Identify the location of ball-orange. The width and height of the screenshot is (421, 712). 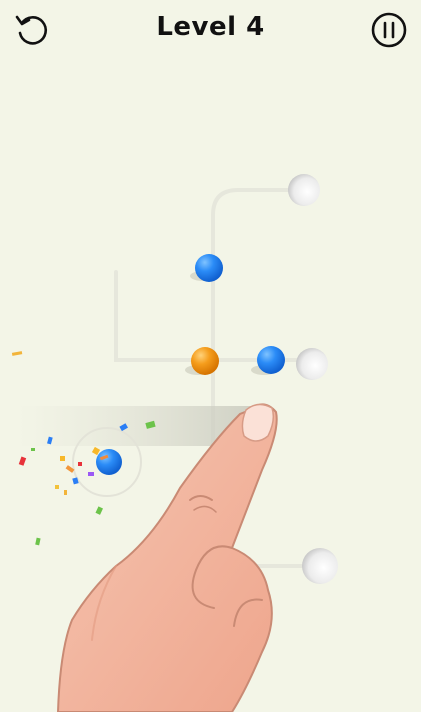
(205, 361).